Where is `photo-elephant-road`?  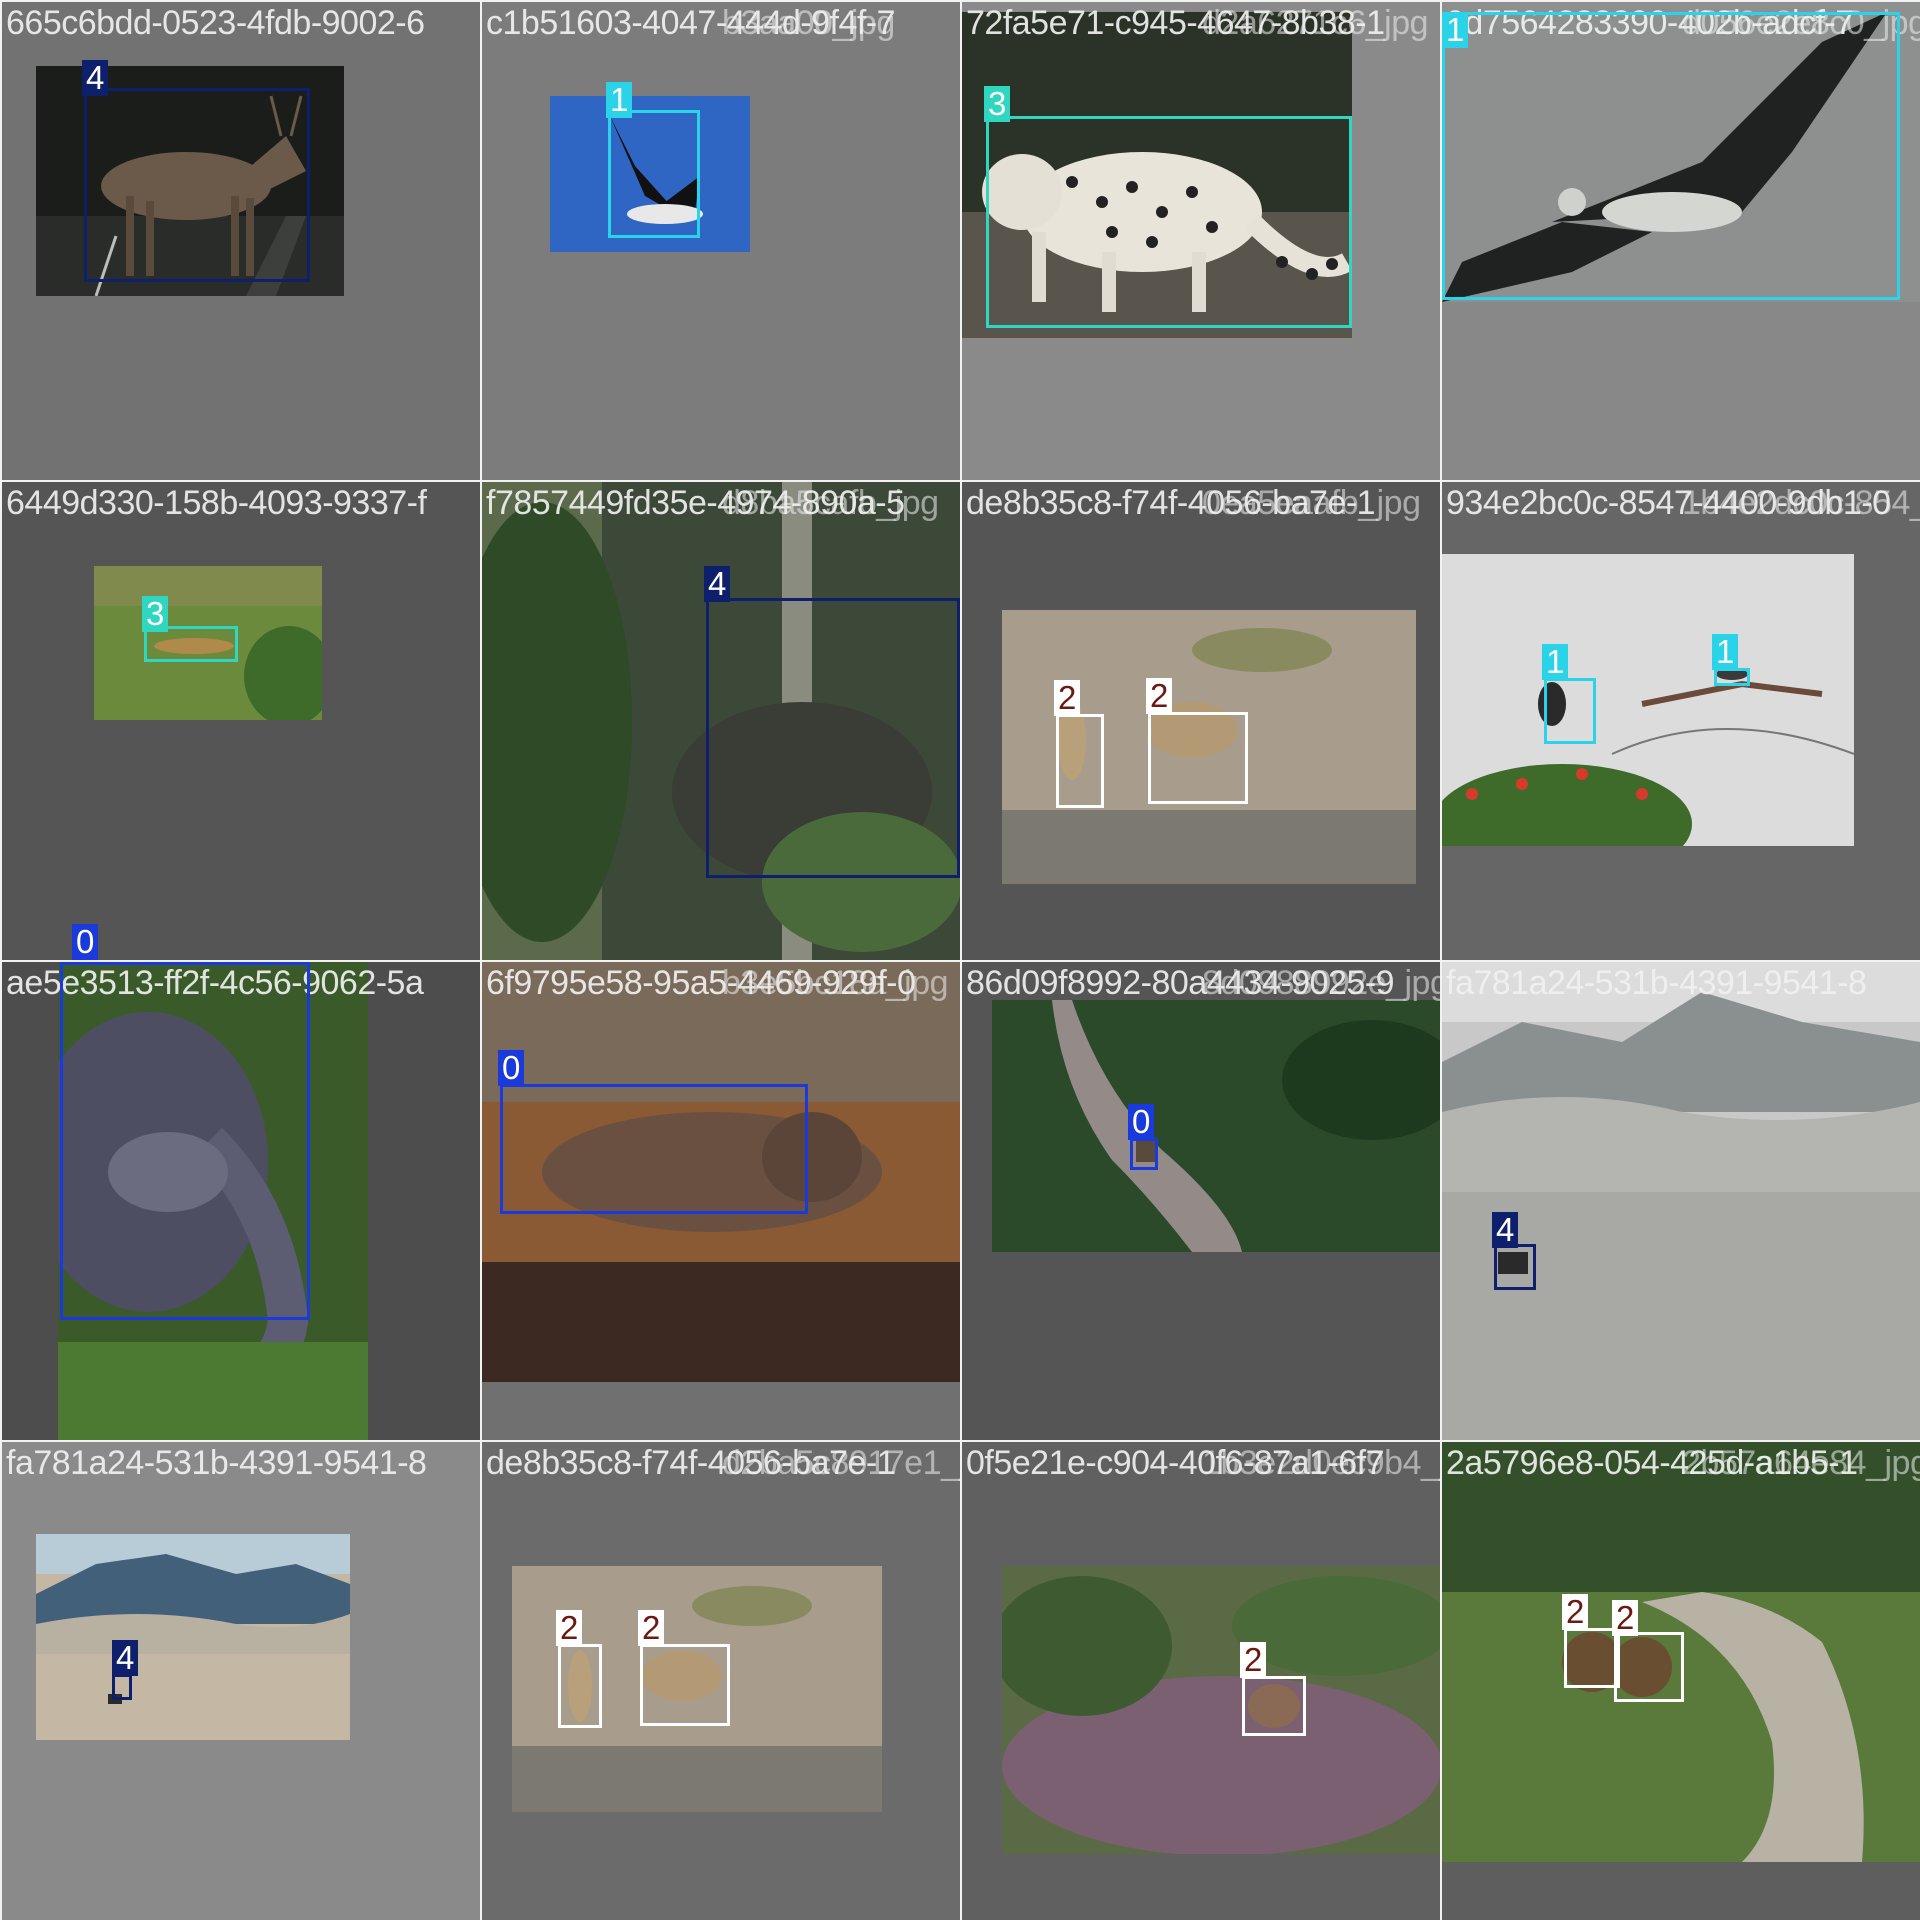 photo-elephant-road is located at coordinates (1216, 1126).